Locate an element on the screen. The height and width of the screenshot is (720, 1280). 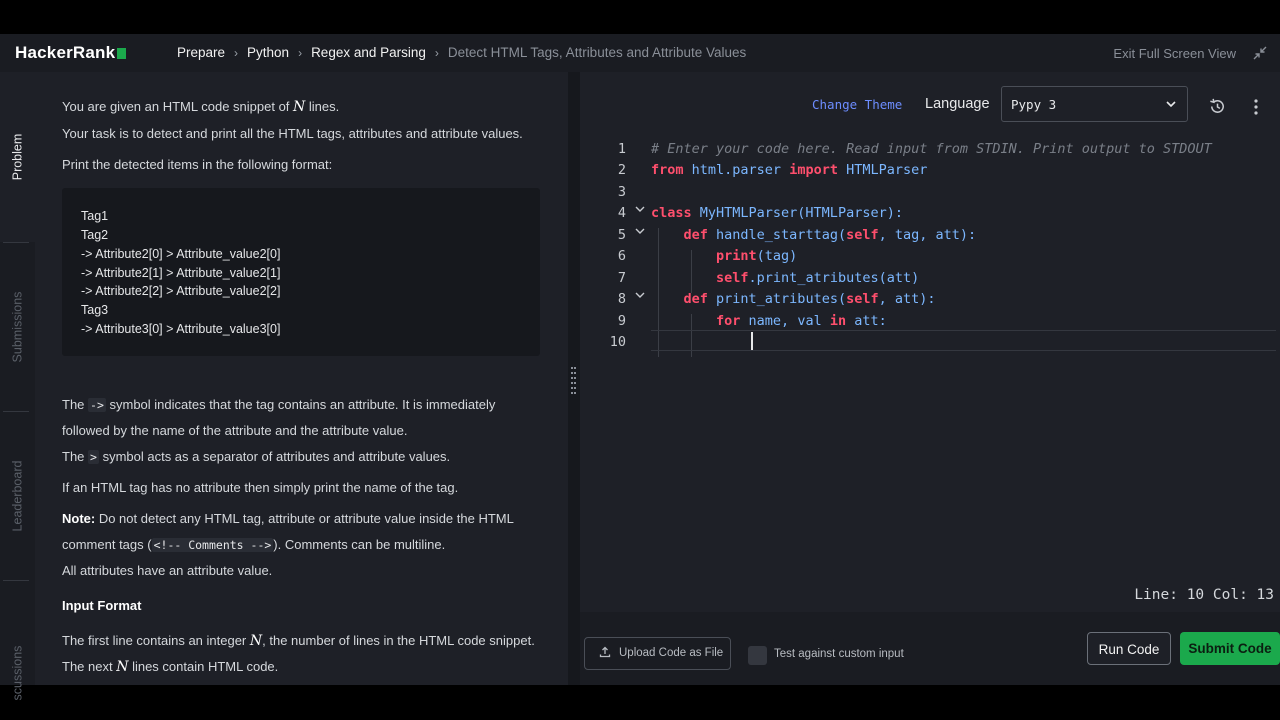
line-content: class MyHTMLParser(HTMLParser): is located at coordinates (777, 213).